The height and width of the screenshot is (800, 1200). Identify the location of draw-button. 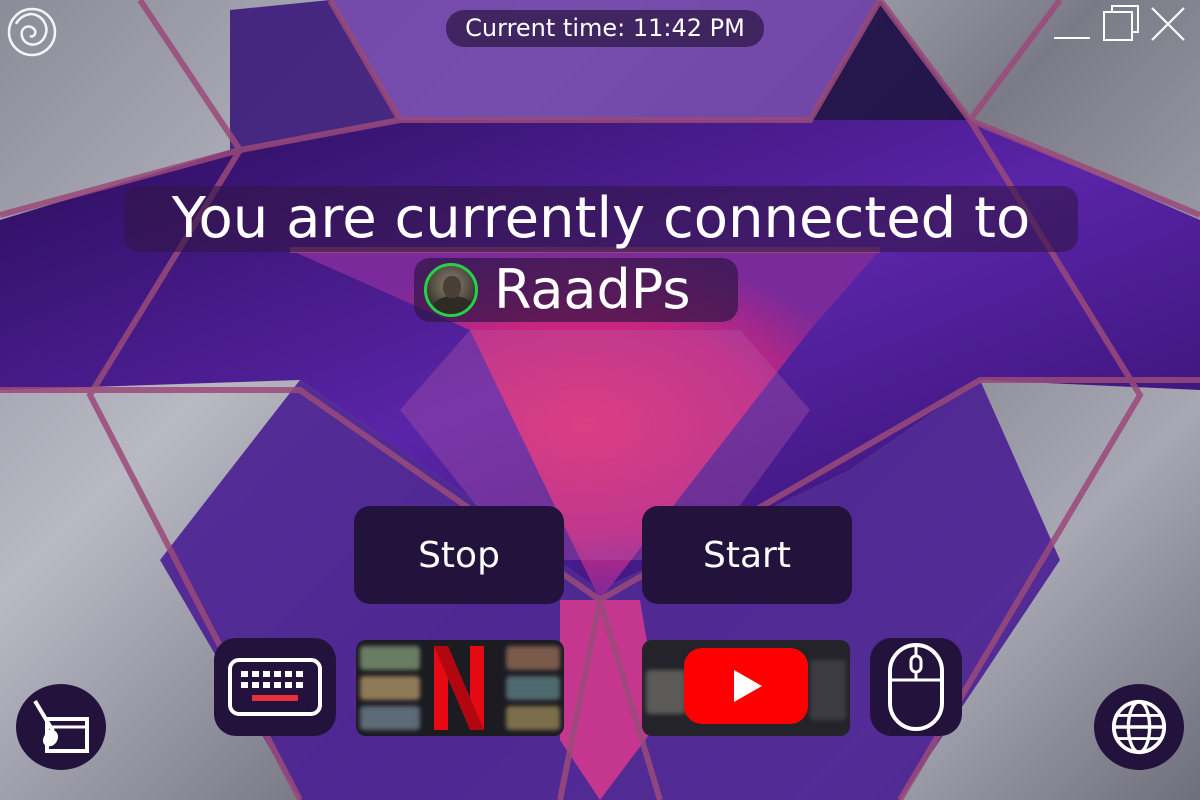
(61, 727).